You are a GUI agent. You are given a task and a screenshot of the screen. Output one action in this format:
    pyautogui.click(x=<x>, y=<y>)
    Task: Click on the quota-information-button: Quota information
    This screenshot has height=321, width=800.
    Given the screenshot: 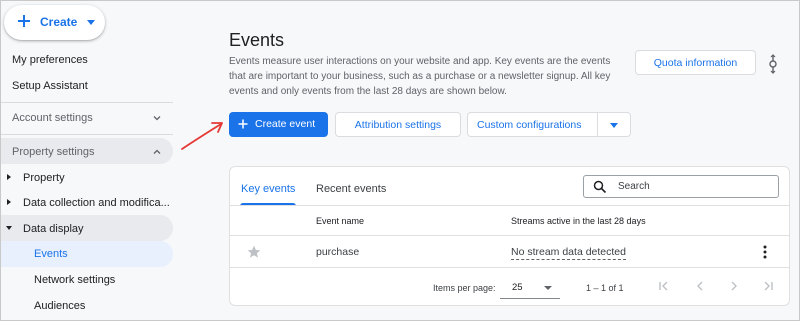 What is the action you would take?
    pyautogui.click(x=695, y=62)
    